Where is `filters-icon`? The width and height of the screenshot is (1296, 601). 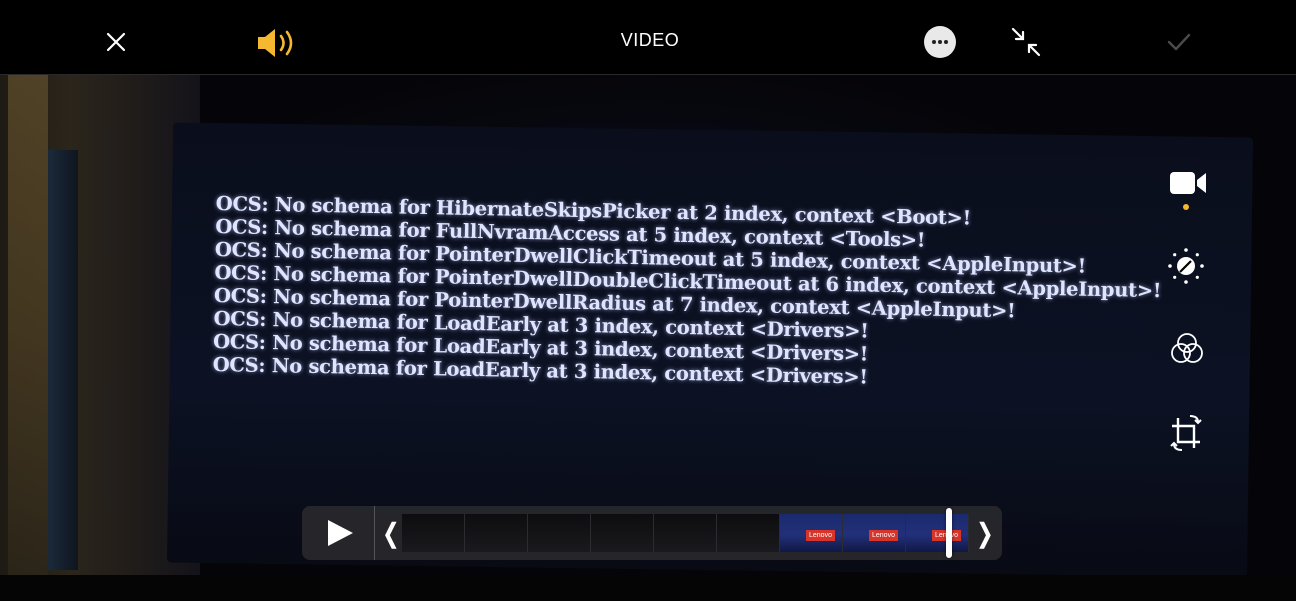
filters-icon is located at coordinates (1187, 348).